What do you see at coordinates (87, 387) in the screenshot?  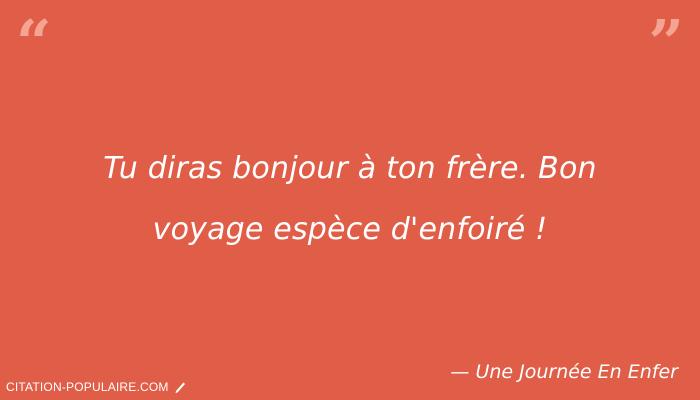 I see `site-name: CITATION-POPULAIRE.COM` at bounding box center [87, 387].